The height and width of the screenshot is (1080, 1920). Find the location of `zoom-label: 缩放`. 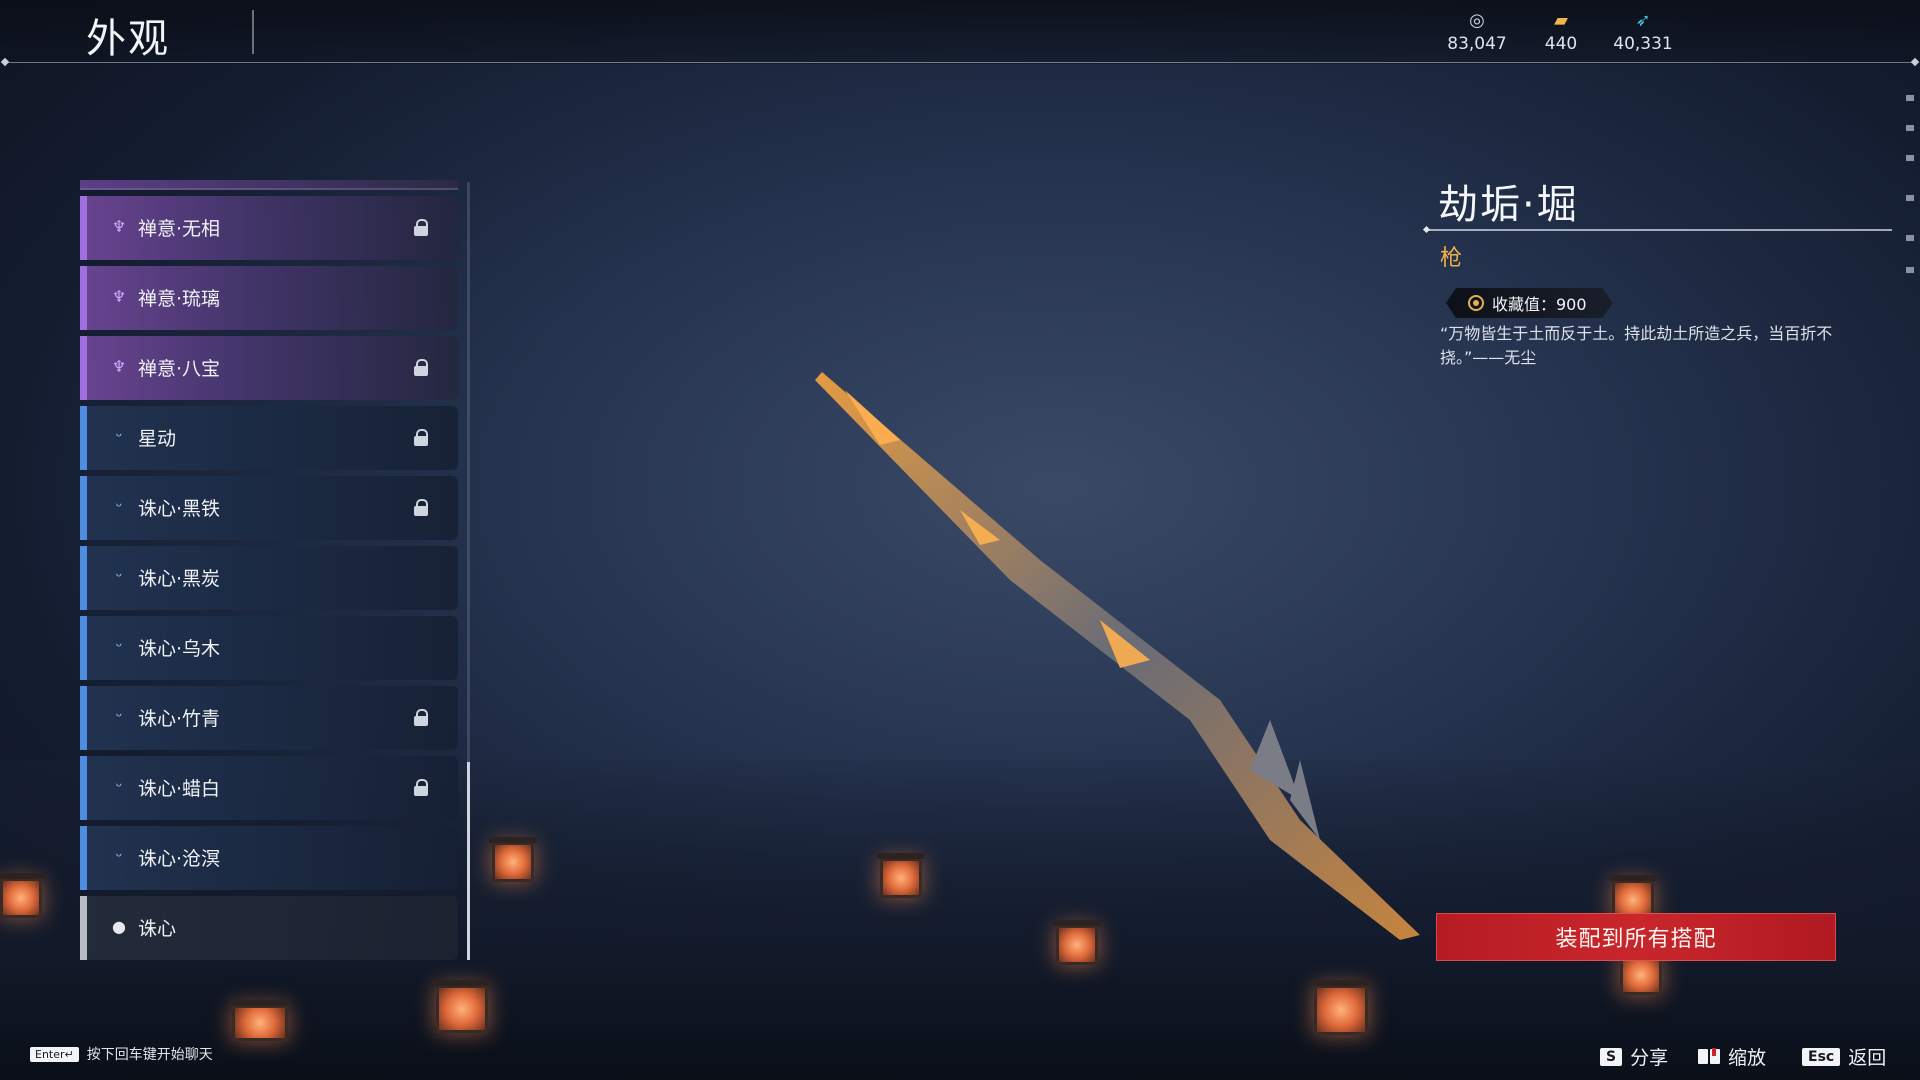

zoom-label: 缩放 is located at coordinates (1747, 1058).